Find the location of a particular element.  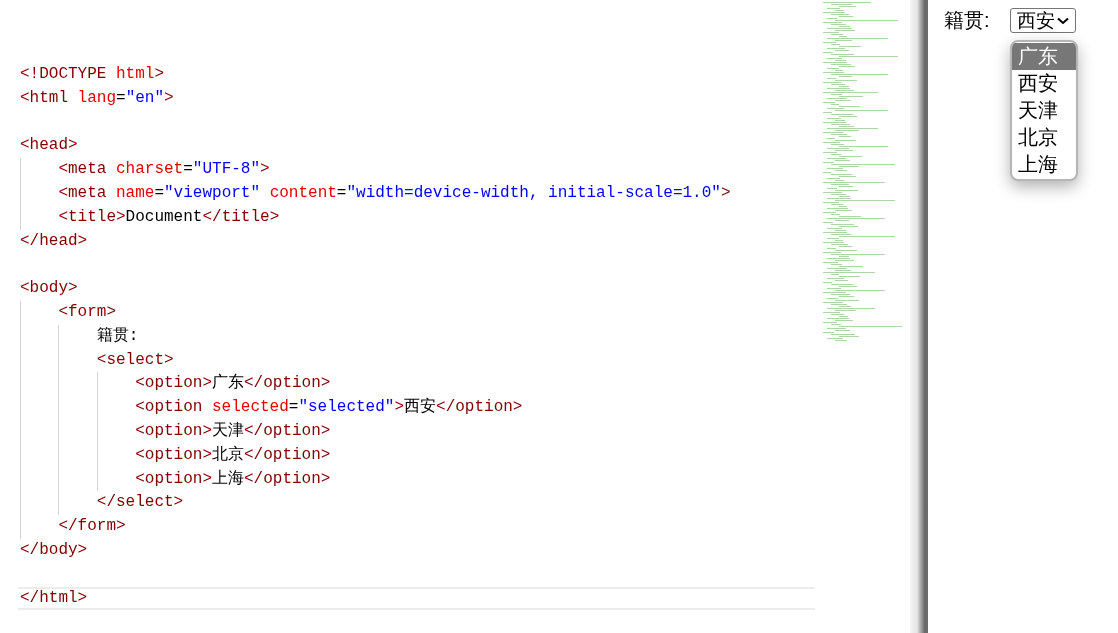

dropdown-option: 上海 is located at coordinates (1043, 164).